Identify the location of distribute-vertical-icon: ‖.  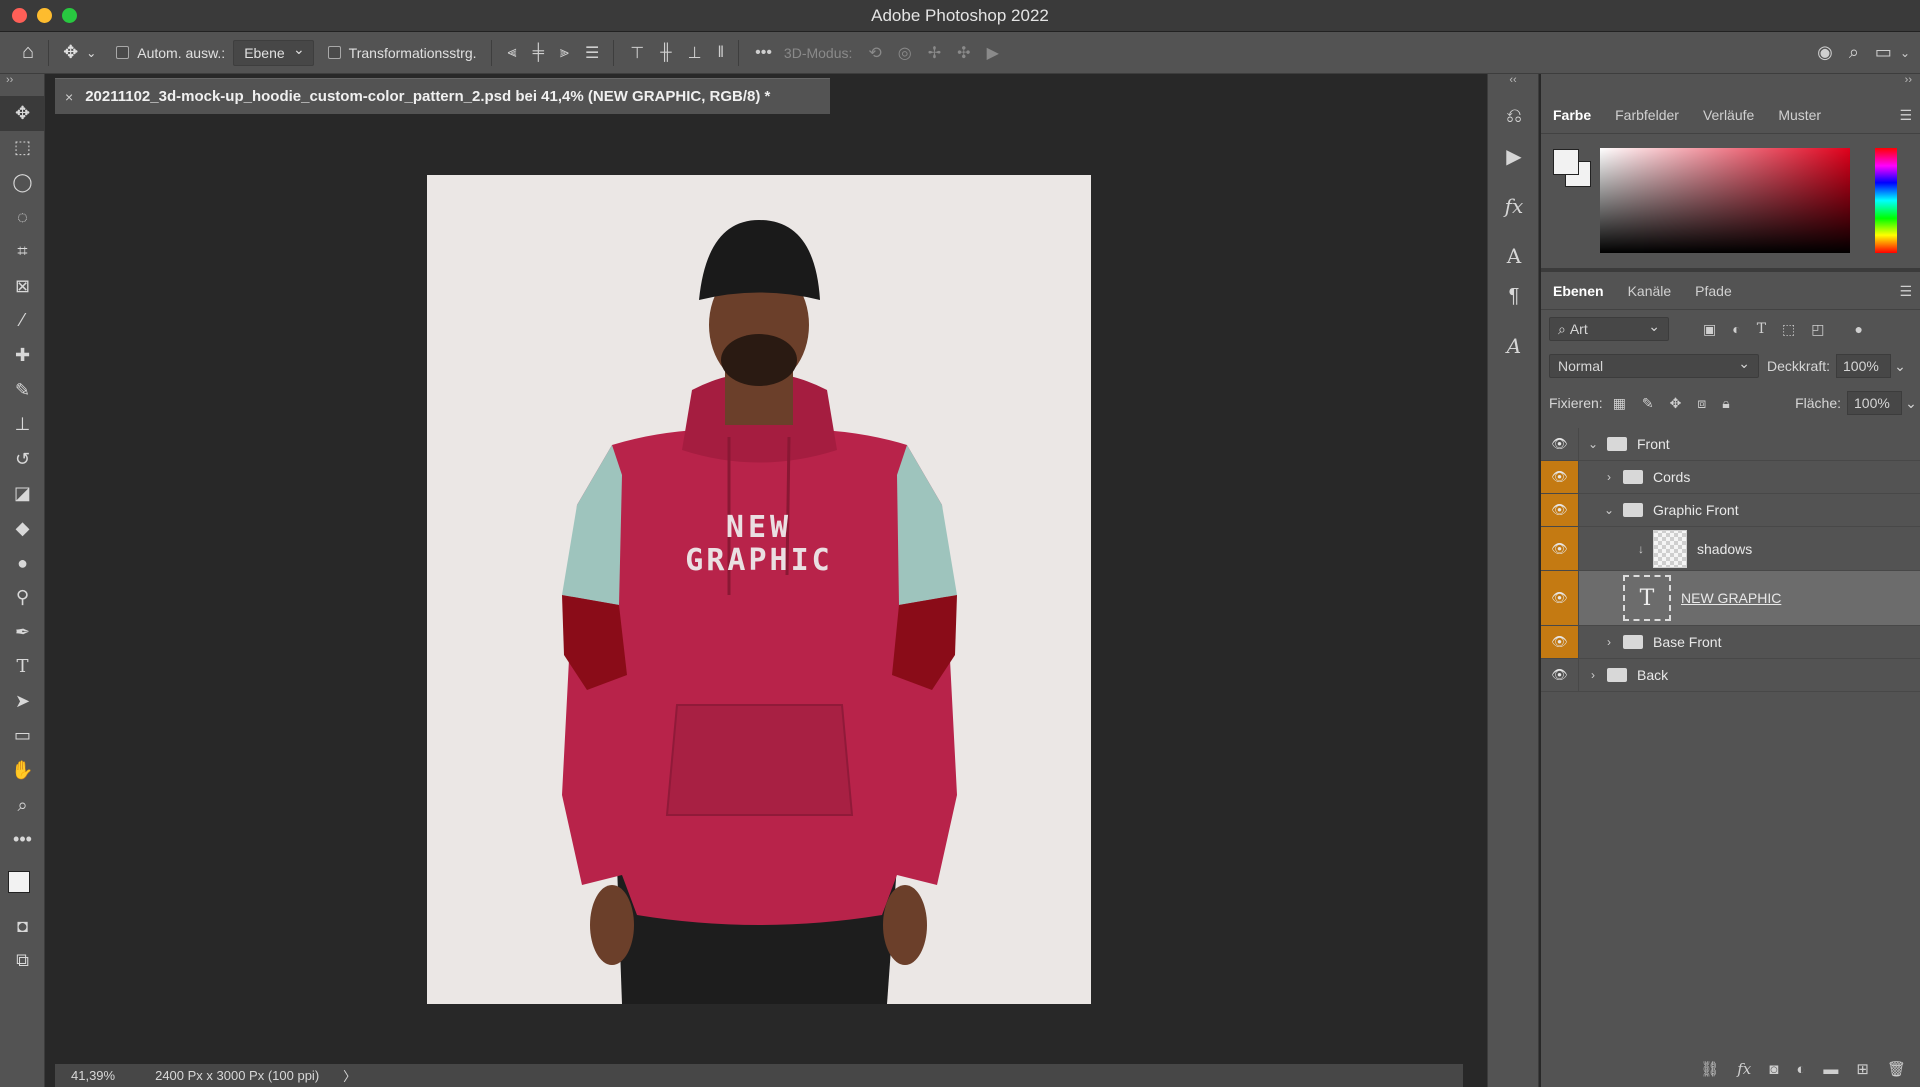
(721, 53).